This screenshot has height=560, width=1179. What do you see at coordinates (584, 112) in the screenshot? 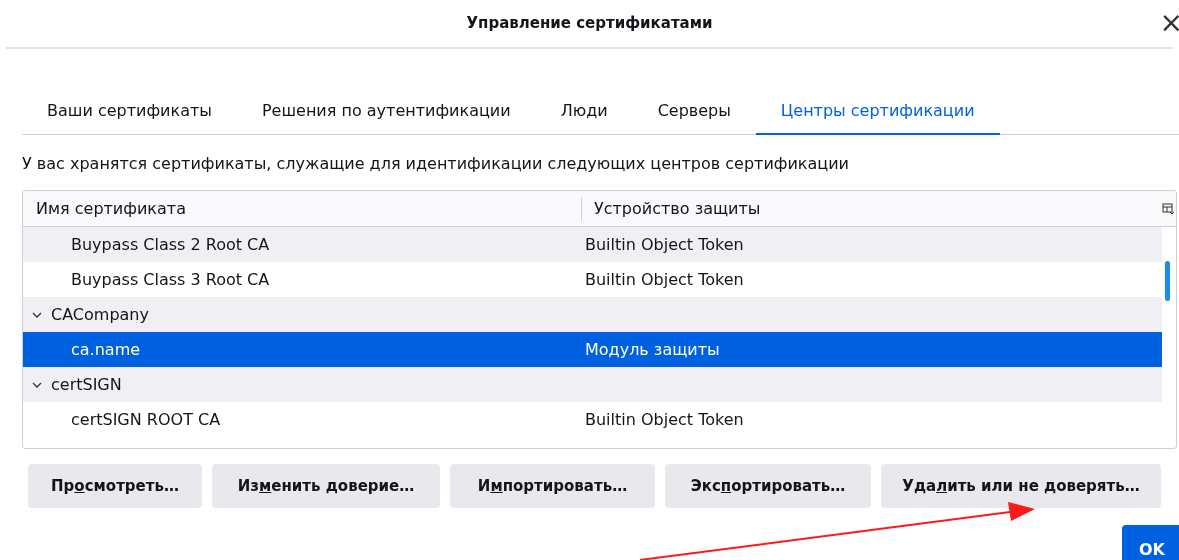
I see `tab: Люди` at bounding box center [584, 112].